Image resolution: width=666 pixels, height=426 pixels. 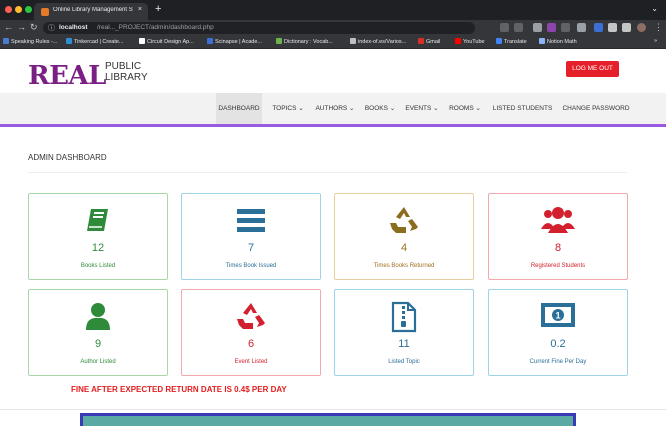 I want to click on book-icon, so click(x=97, y=220).